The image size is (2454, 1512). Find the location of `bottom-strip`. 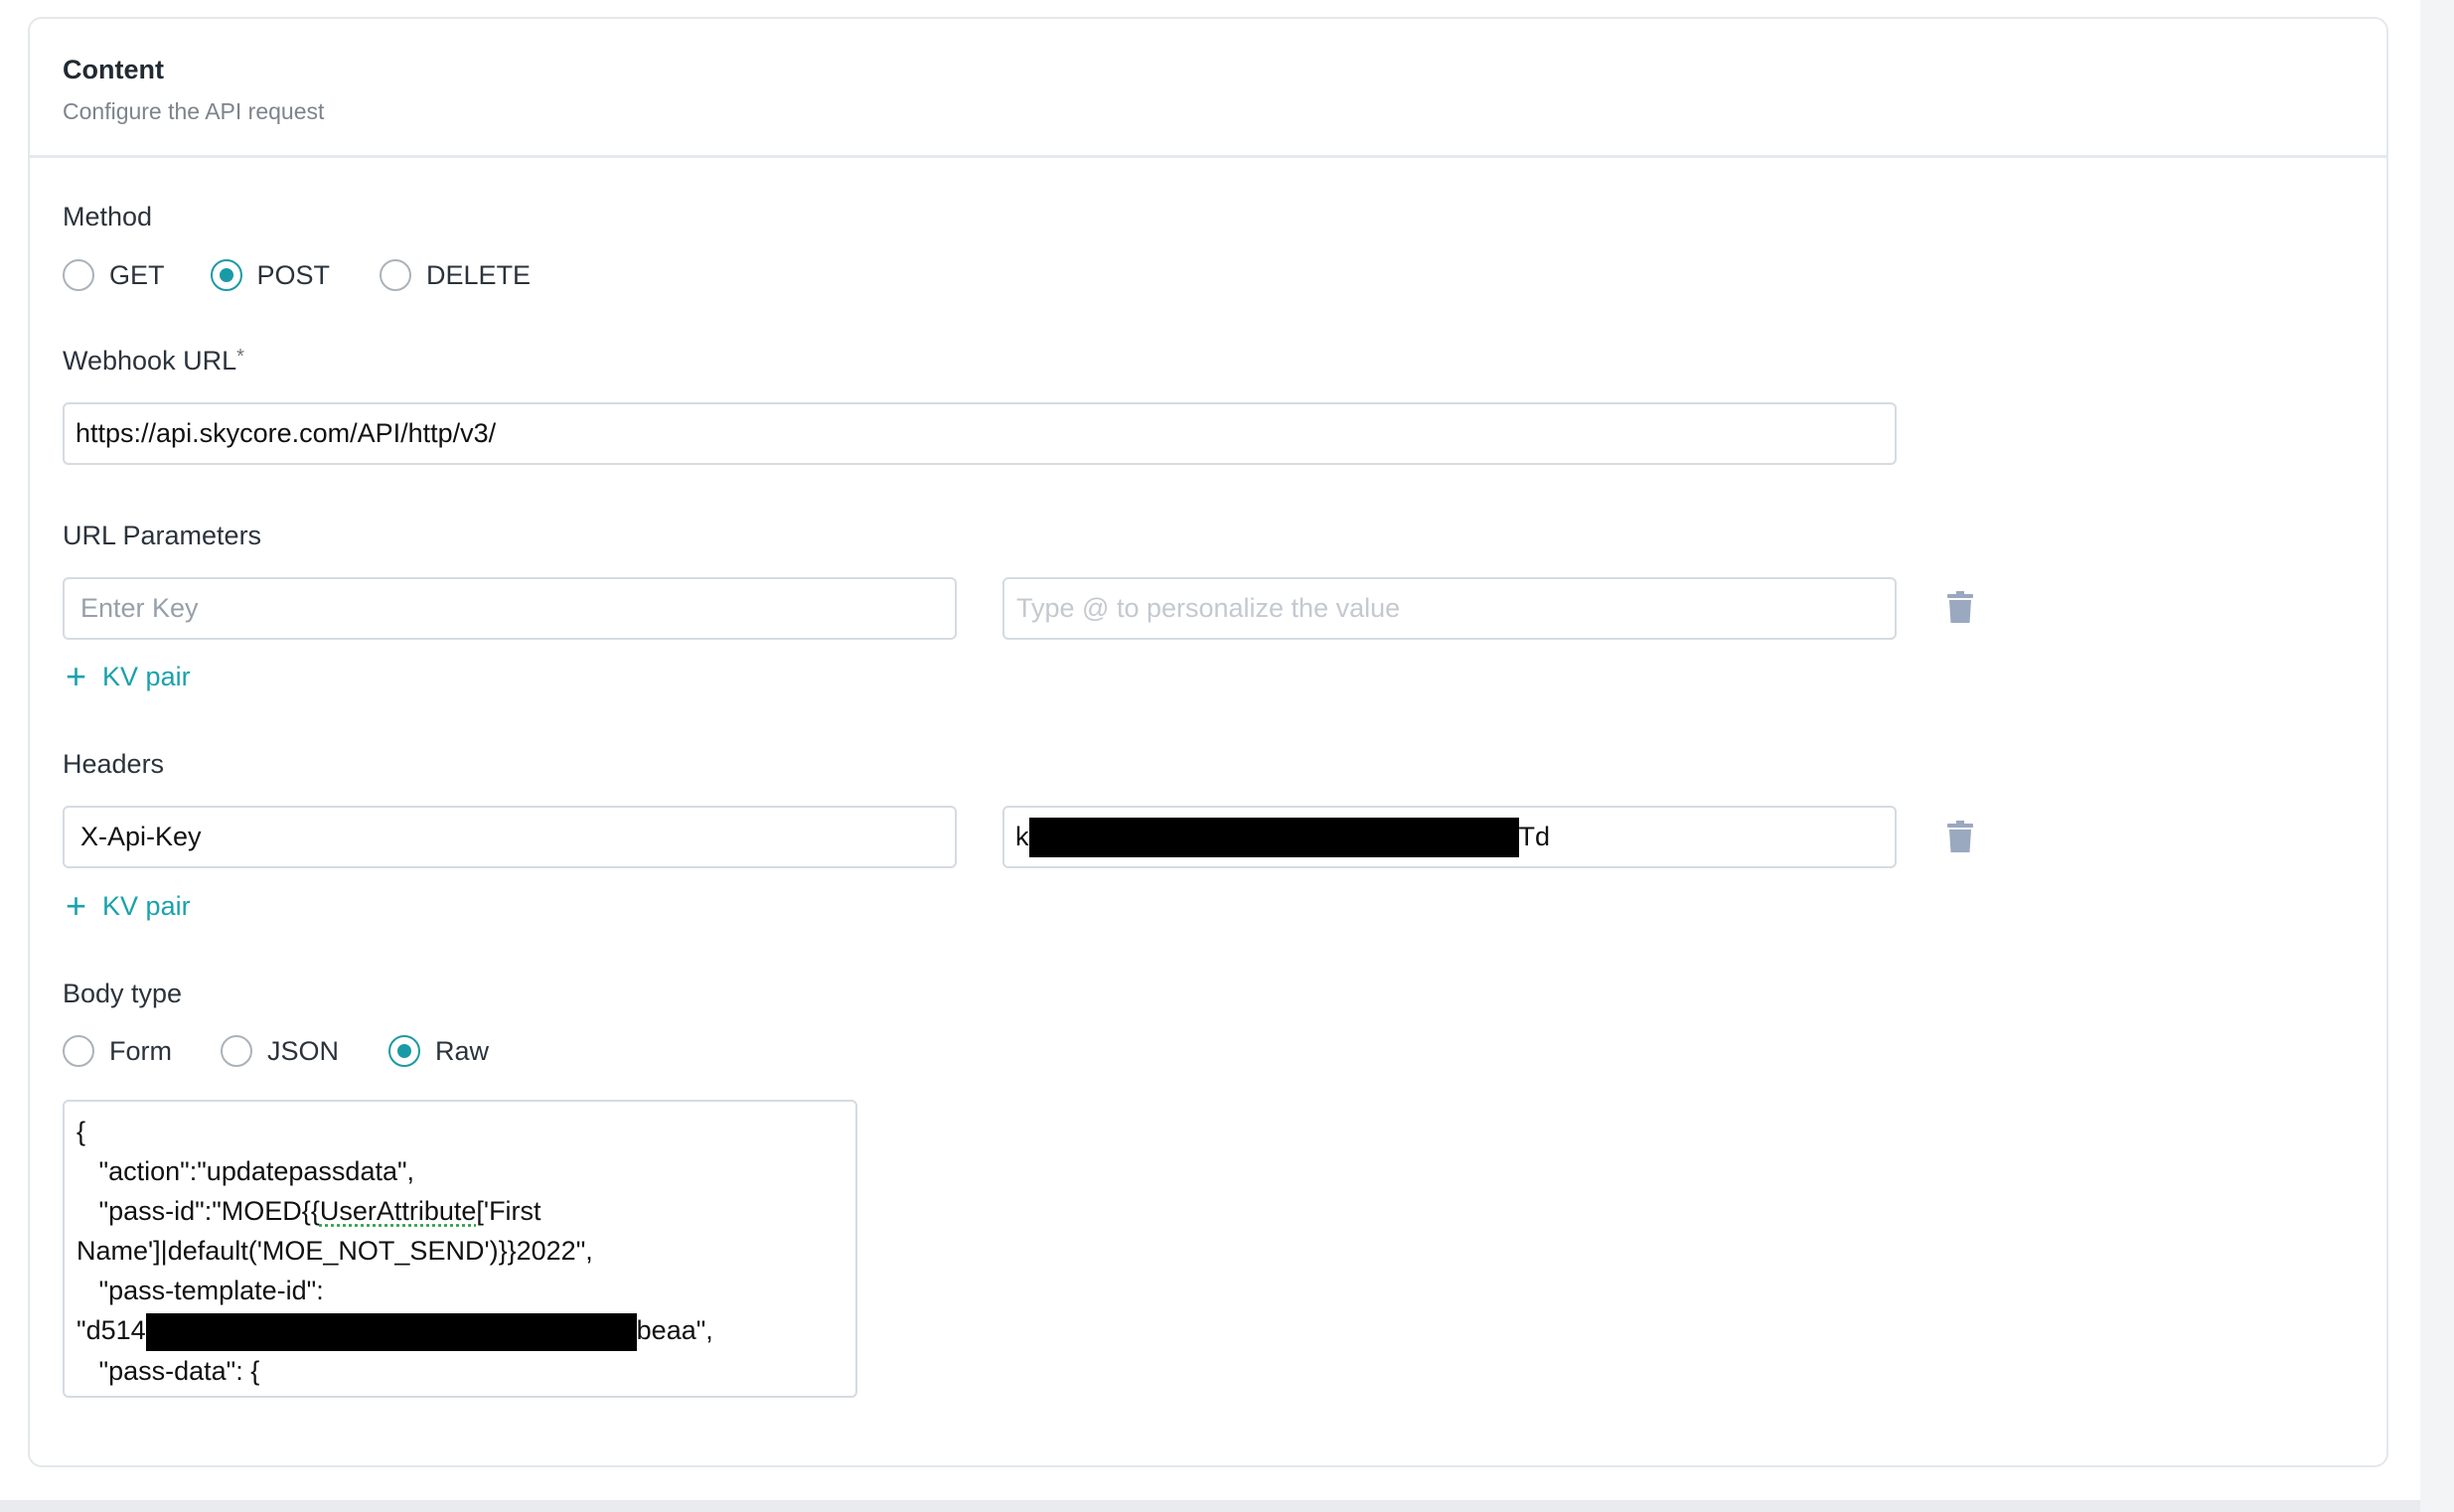

bottom-strip is located at coordinates (1210, 1506).